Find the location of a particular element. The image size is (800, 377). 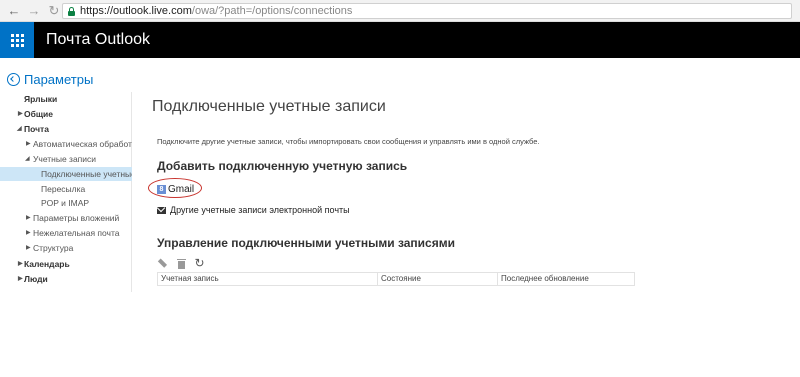

sidebar-item-label: Структура is located at coordinates (53, 248).